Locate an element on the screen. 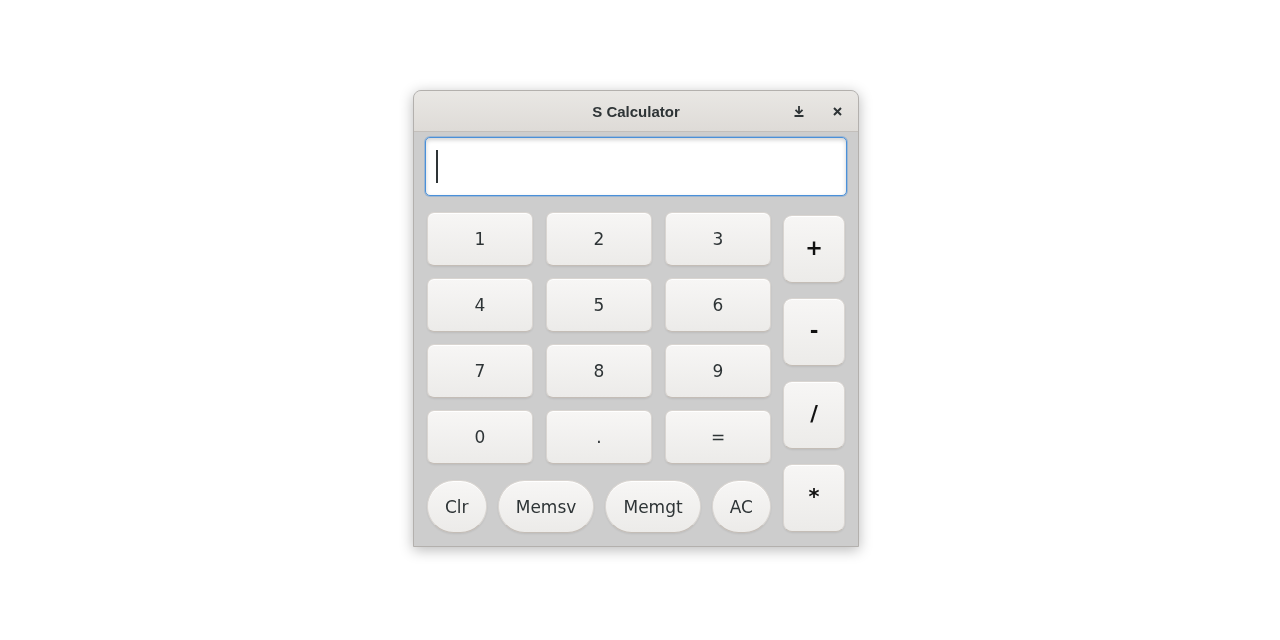  keypad-button: 6 is located at coordinates (718, 305).